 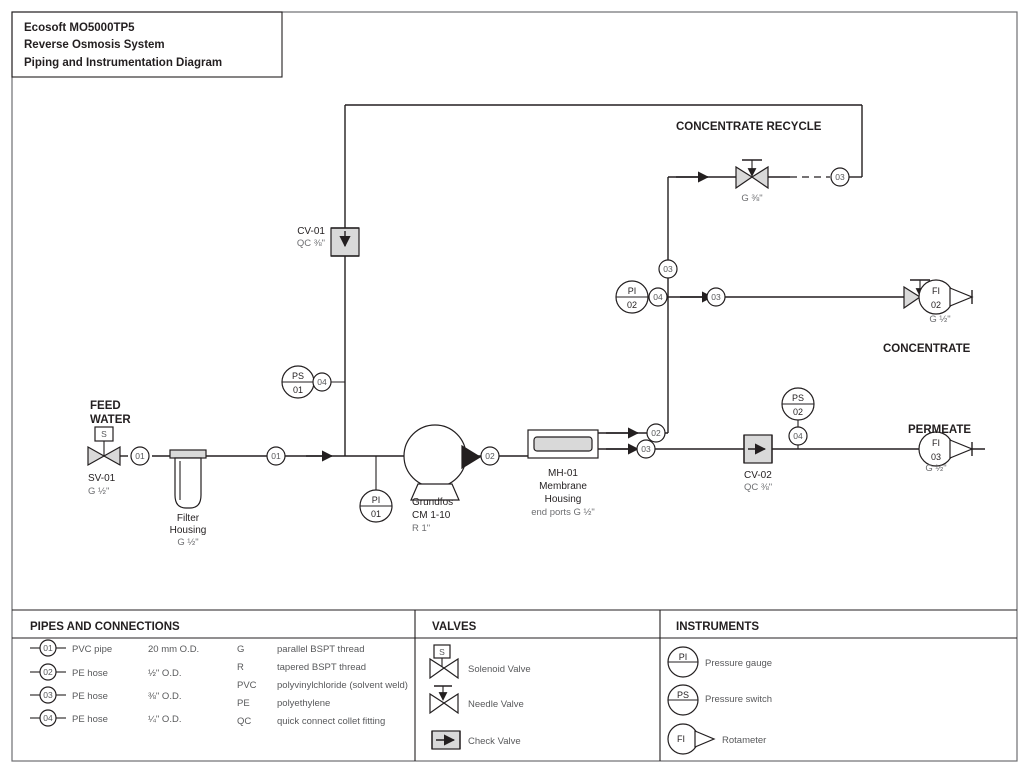 I want to click on membrane-housing, so click(x=563, y=444).